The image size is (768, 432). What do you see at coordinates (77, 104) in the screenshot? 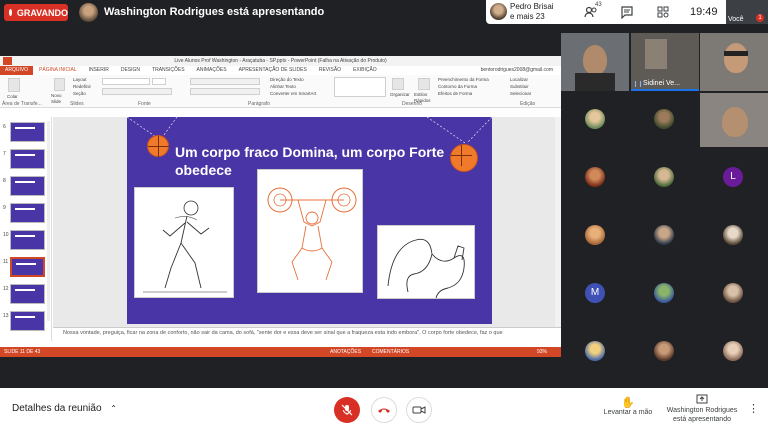
I see `slides-group-label: Slides` at bounding box center [77, 104].